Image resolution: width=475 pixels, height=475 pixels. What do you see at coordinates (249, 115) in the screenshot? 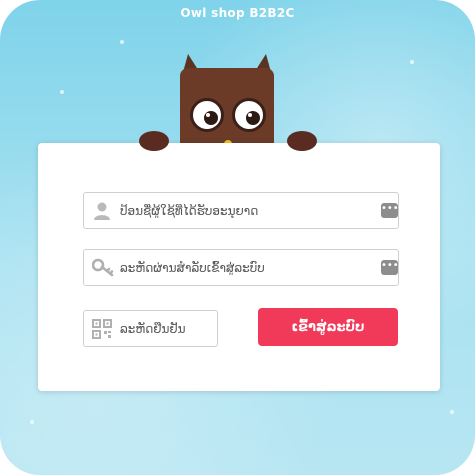
I see `owl-eye-right` at bounding box center [249, 115].